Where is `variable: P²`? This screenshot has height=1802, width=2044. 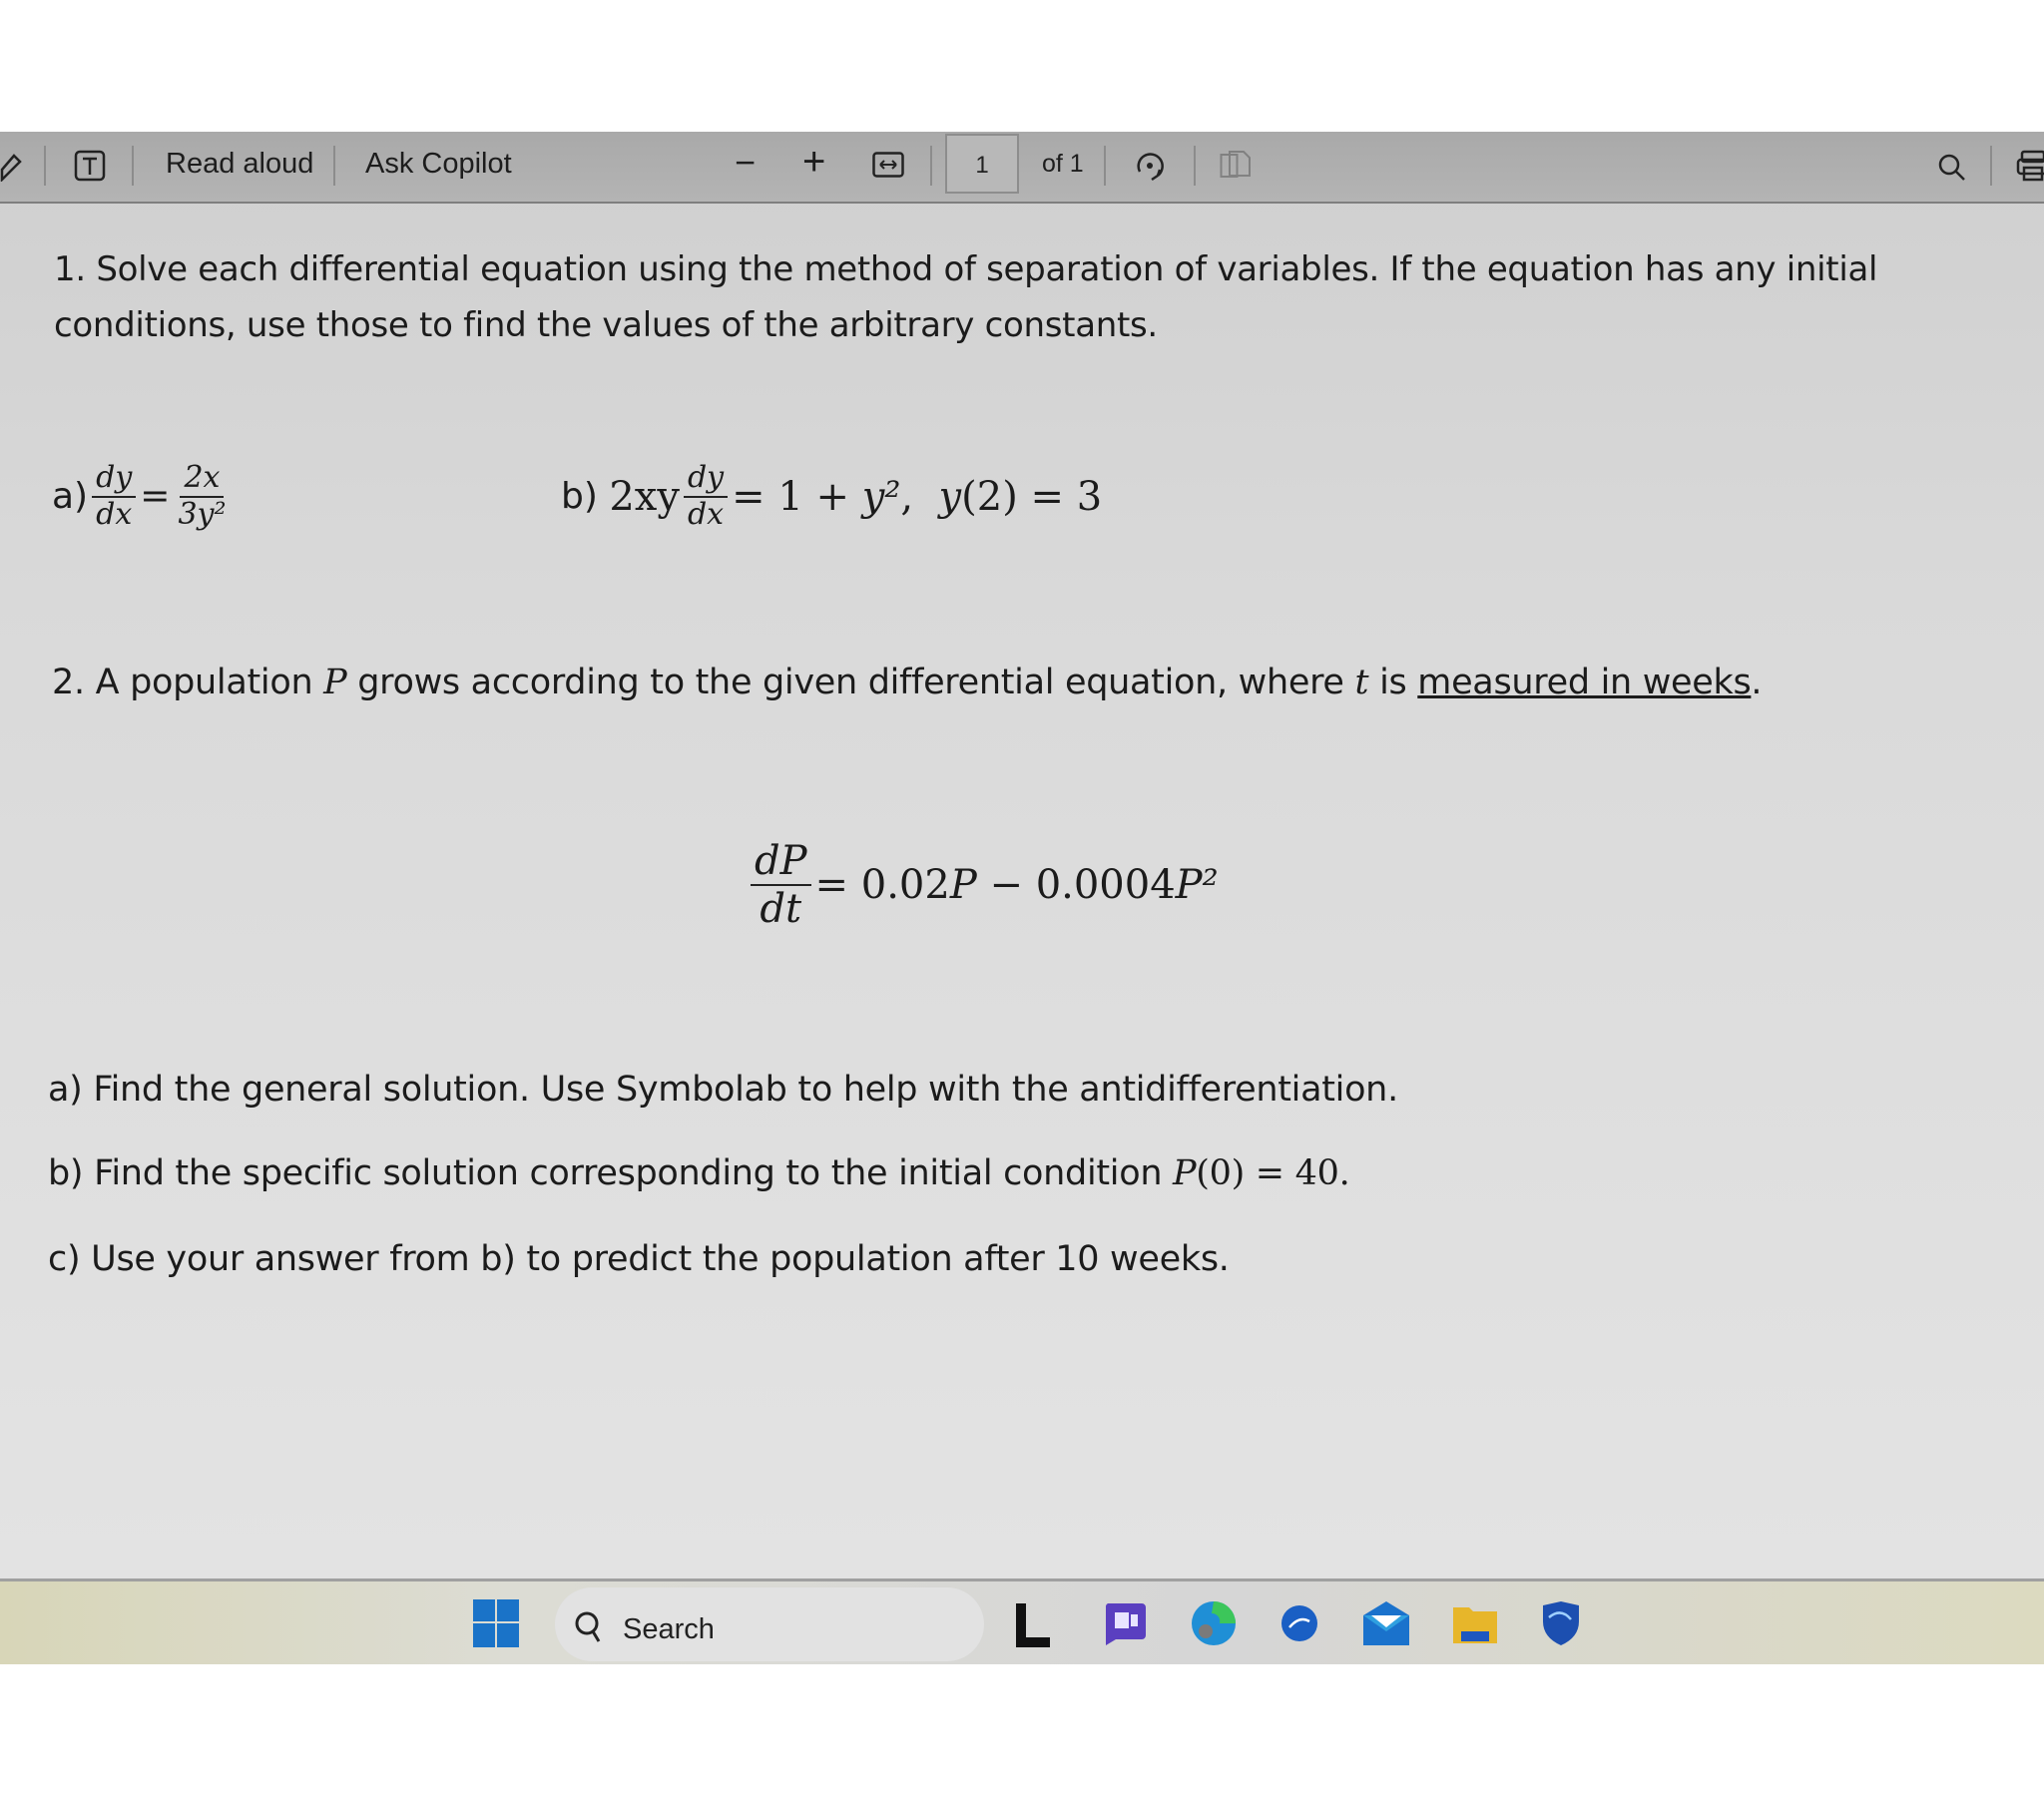 variable: P² is located at coordinates (1197, 885).